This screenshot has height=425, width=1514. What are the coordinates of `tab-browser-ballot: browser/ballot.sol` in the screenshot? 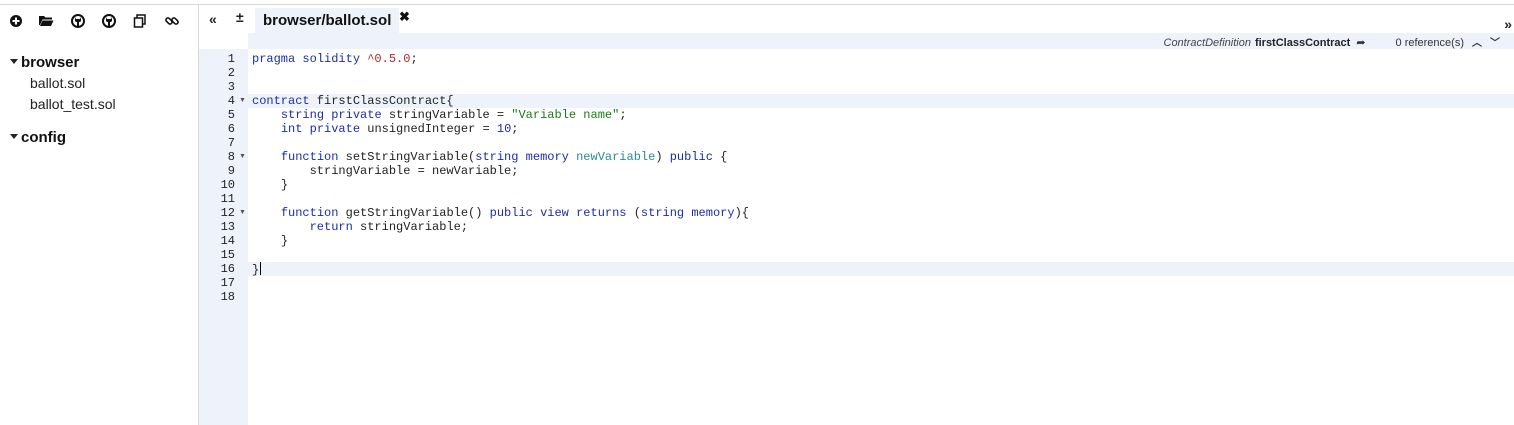 It's located at (327, 21).